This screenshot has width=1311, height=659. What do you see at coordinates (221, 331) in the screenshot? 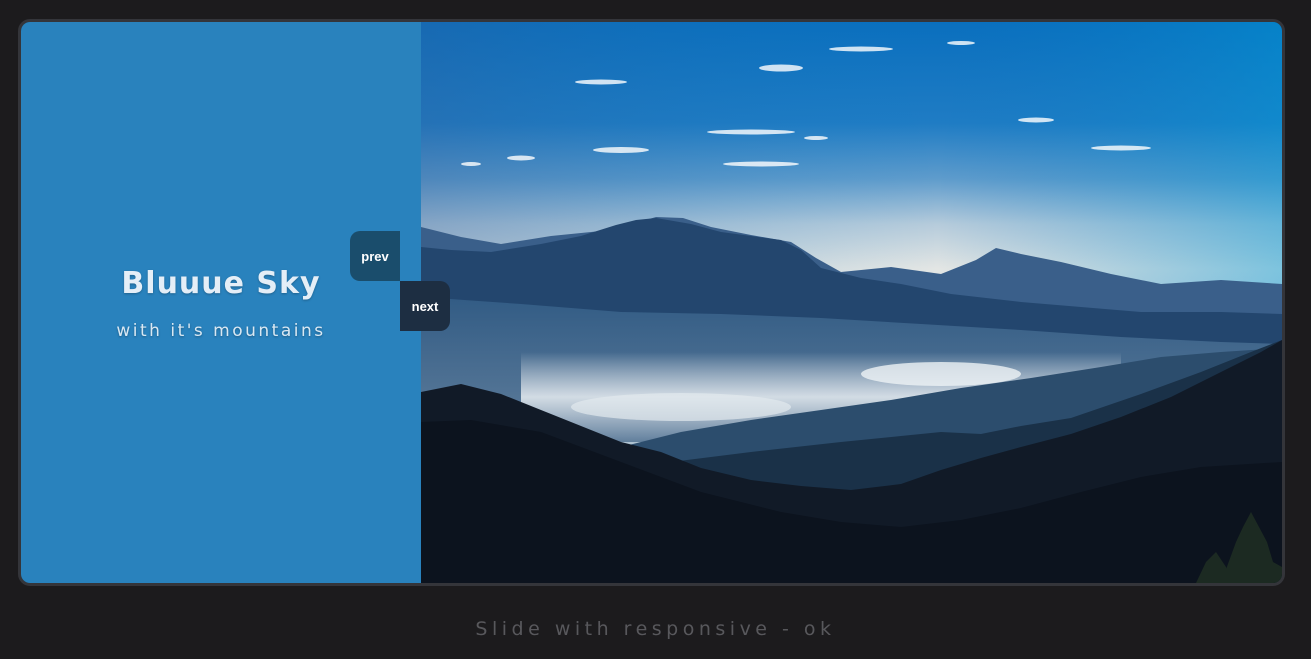
I see `slide-subtitle: with it's mountains` at bounding box center [221, 331].